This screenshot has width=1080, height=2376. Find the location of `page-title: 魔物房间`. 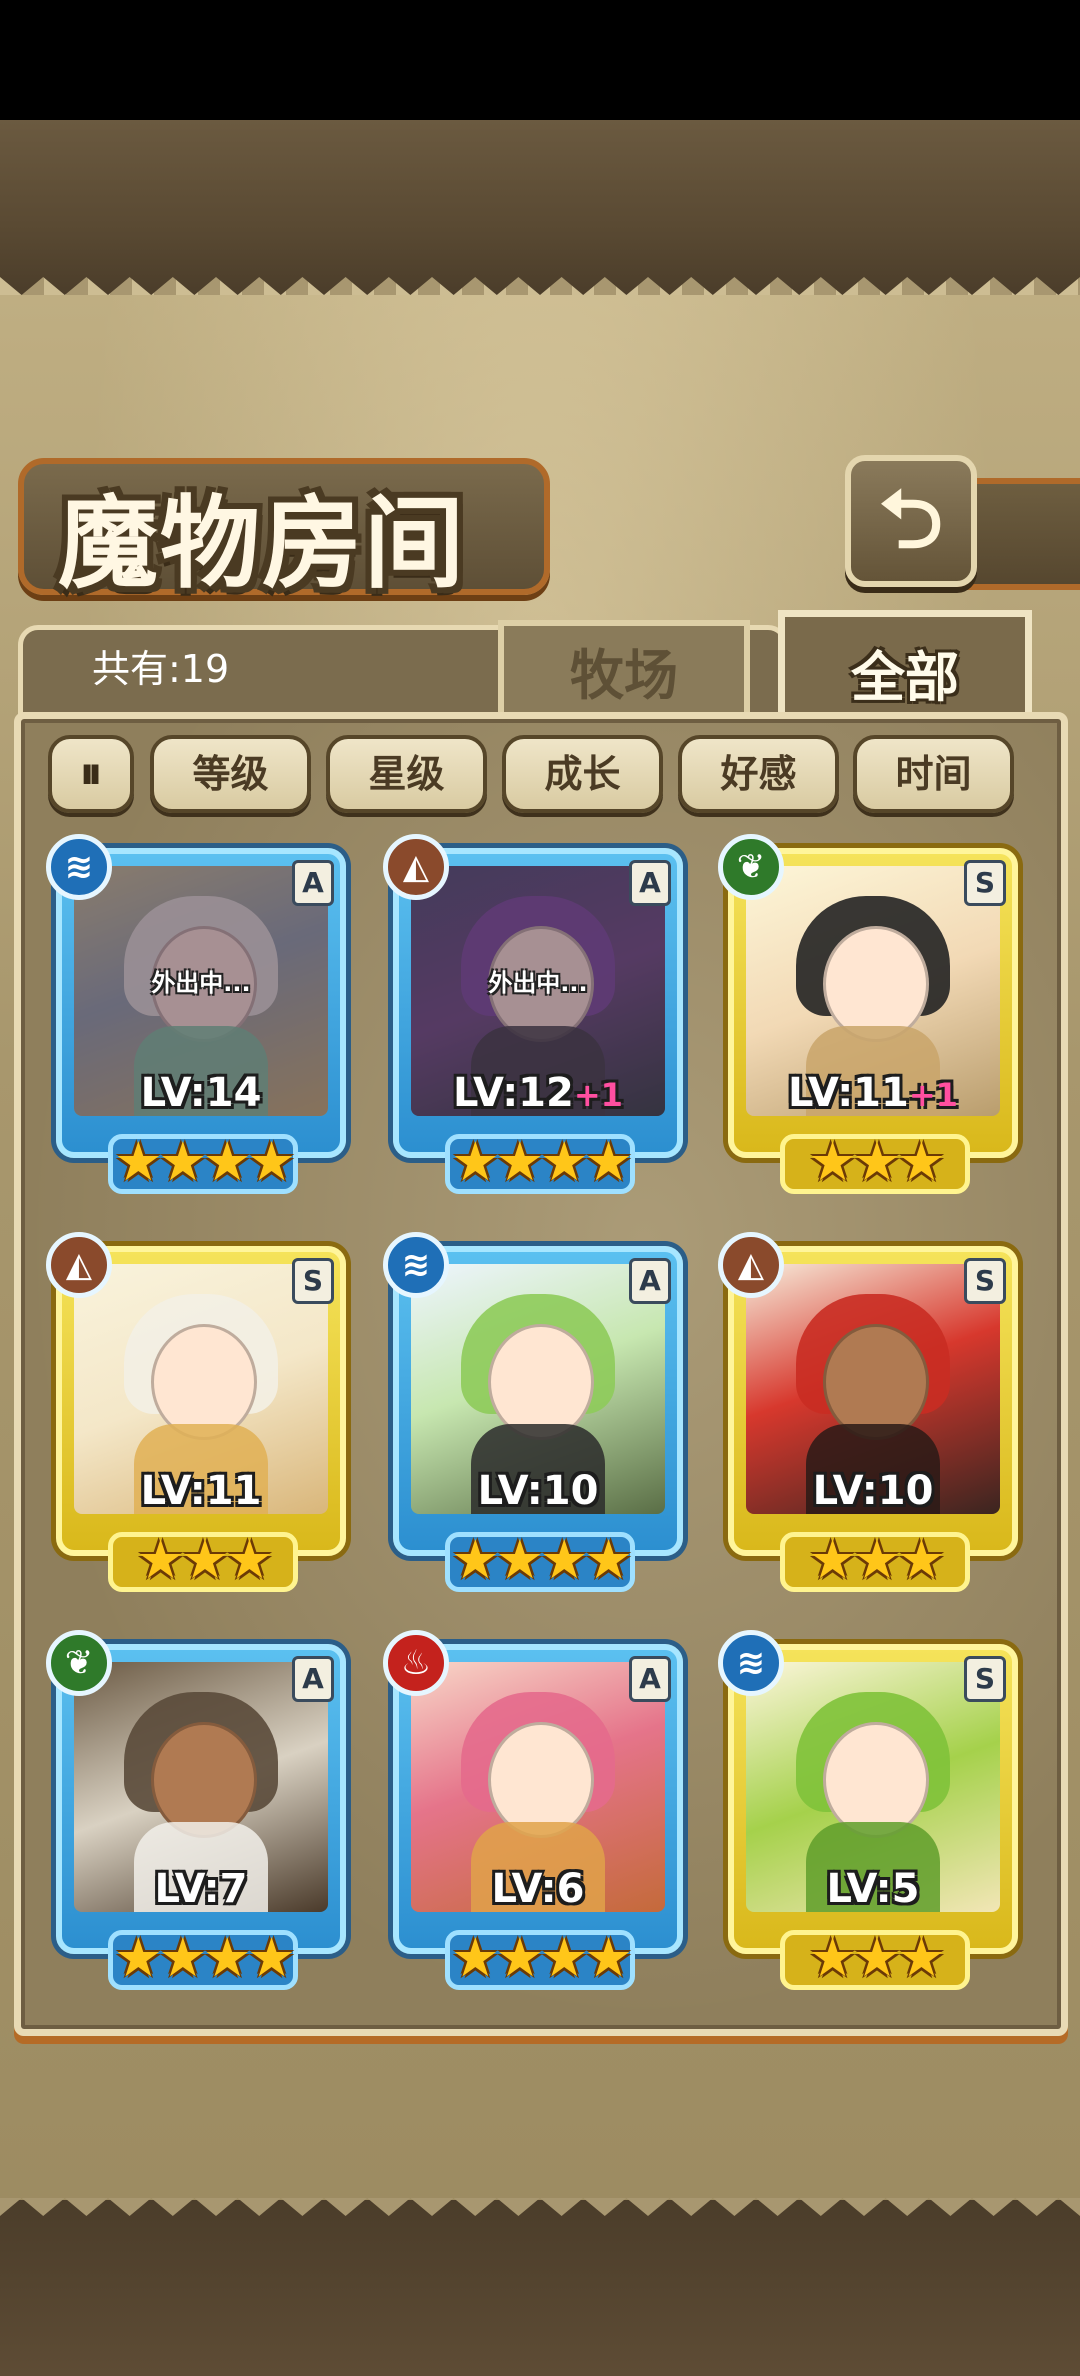

page-title: 魔物房间 is located at coordinates (262, 543).